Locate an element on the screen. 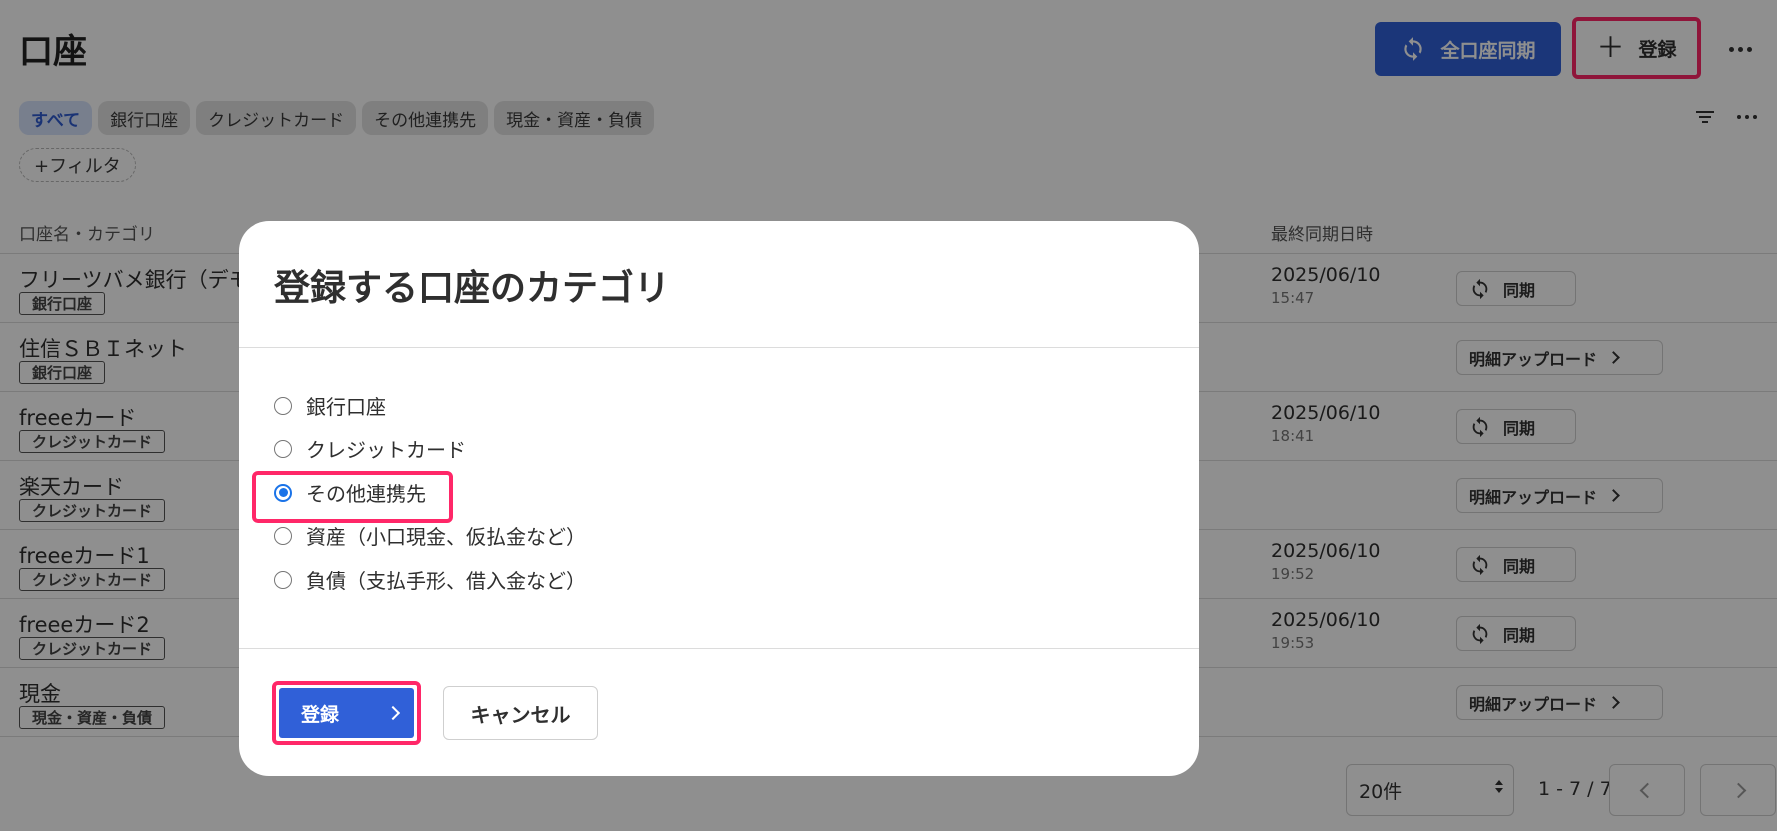 The height and width of the screenshot is (831, 1777). selection-highlight is located at coordinates (352, 497).